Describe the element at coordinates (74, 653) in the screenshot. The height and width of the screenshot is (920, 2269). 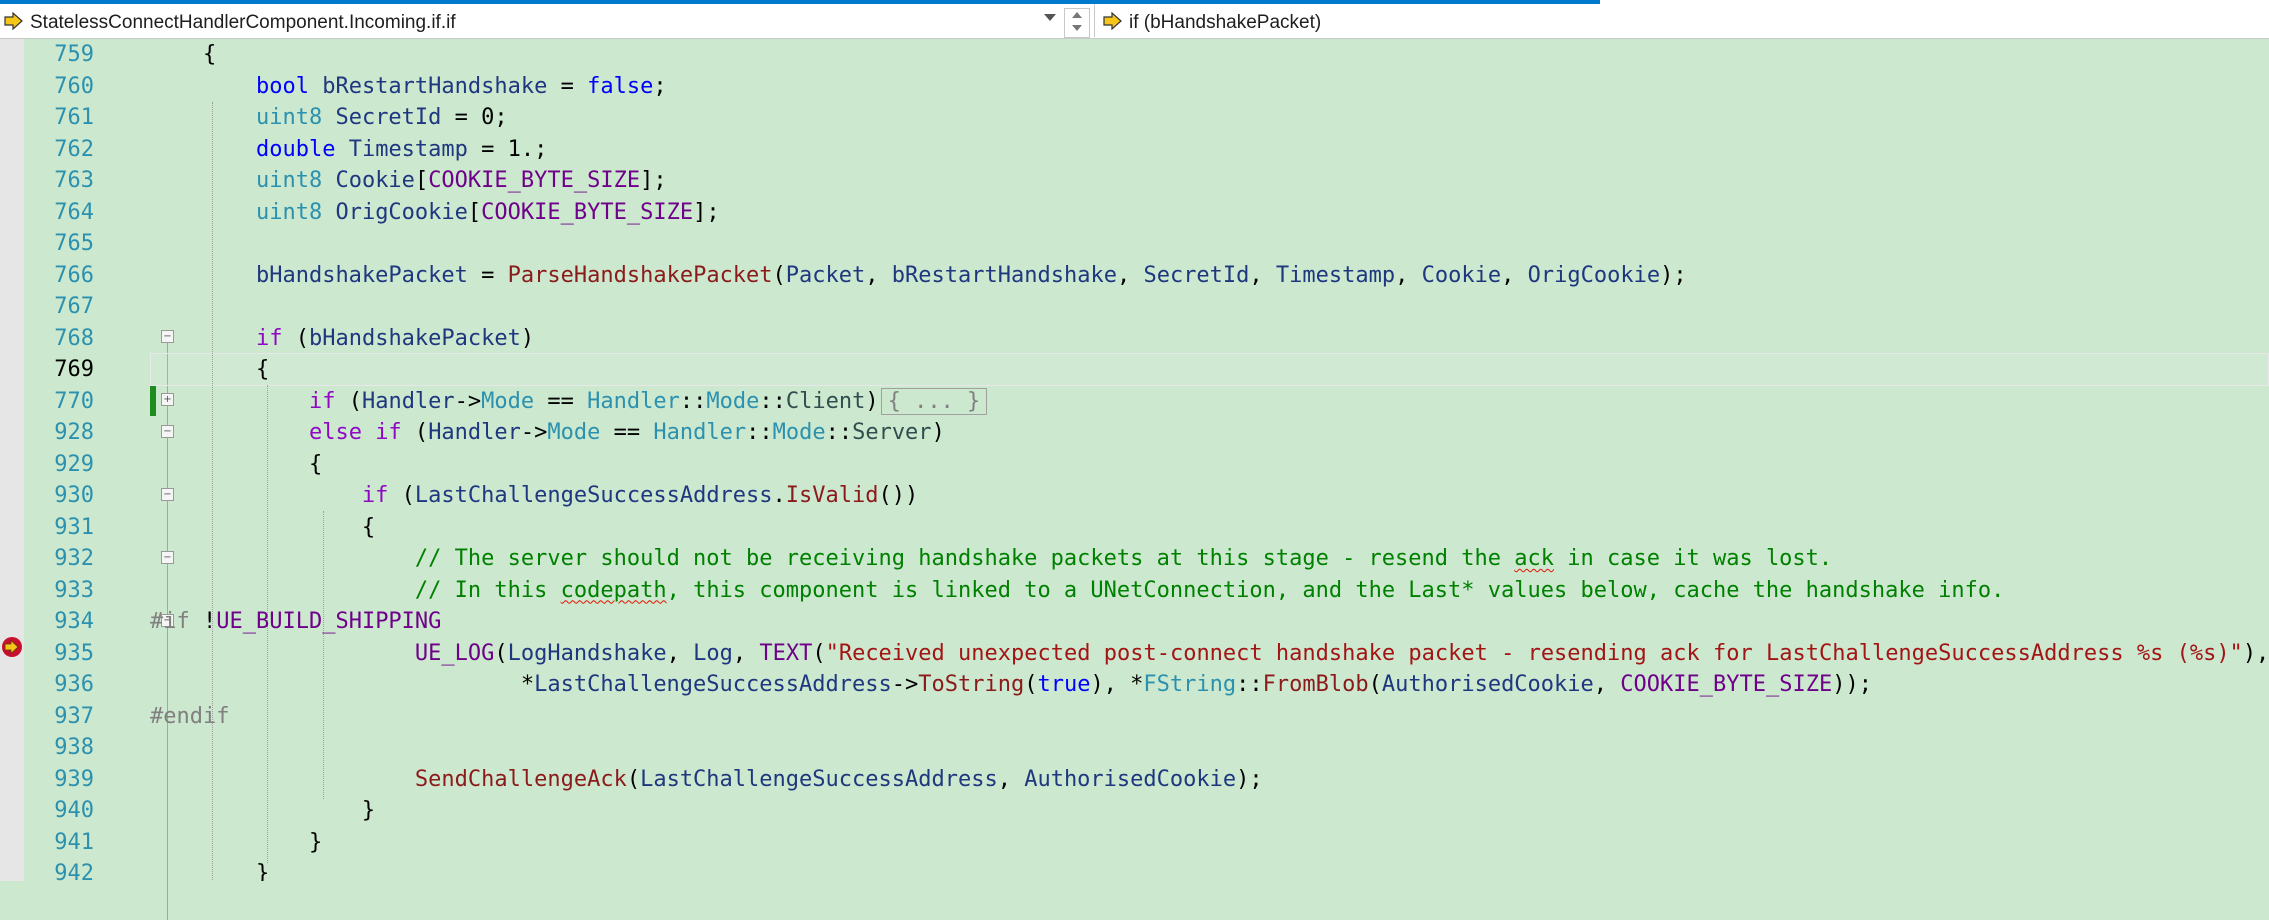
I see `line-number: 935` at that location.